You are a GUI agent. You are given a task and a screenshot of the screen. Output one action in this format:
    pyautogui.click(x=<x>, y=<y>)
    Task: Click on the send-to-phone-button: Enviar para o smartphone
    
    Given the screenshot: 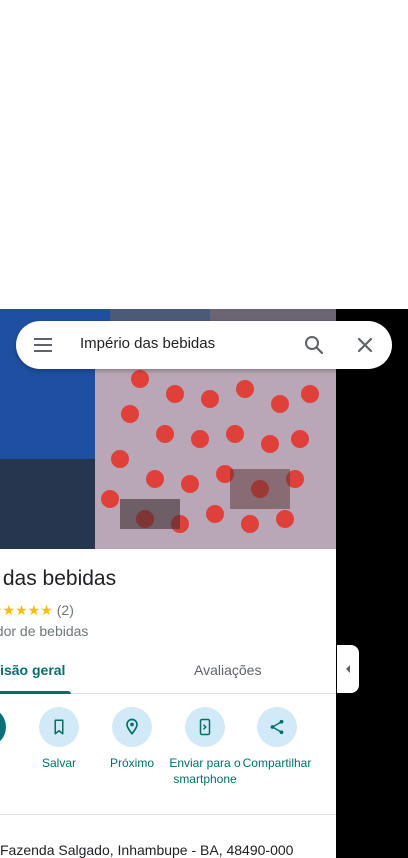 What is the action you would take?
    pyautogui.click(x=205, y=747)
    